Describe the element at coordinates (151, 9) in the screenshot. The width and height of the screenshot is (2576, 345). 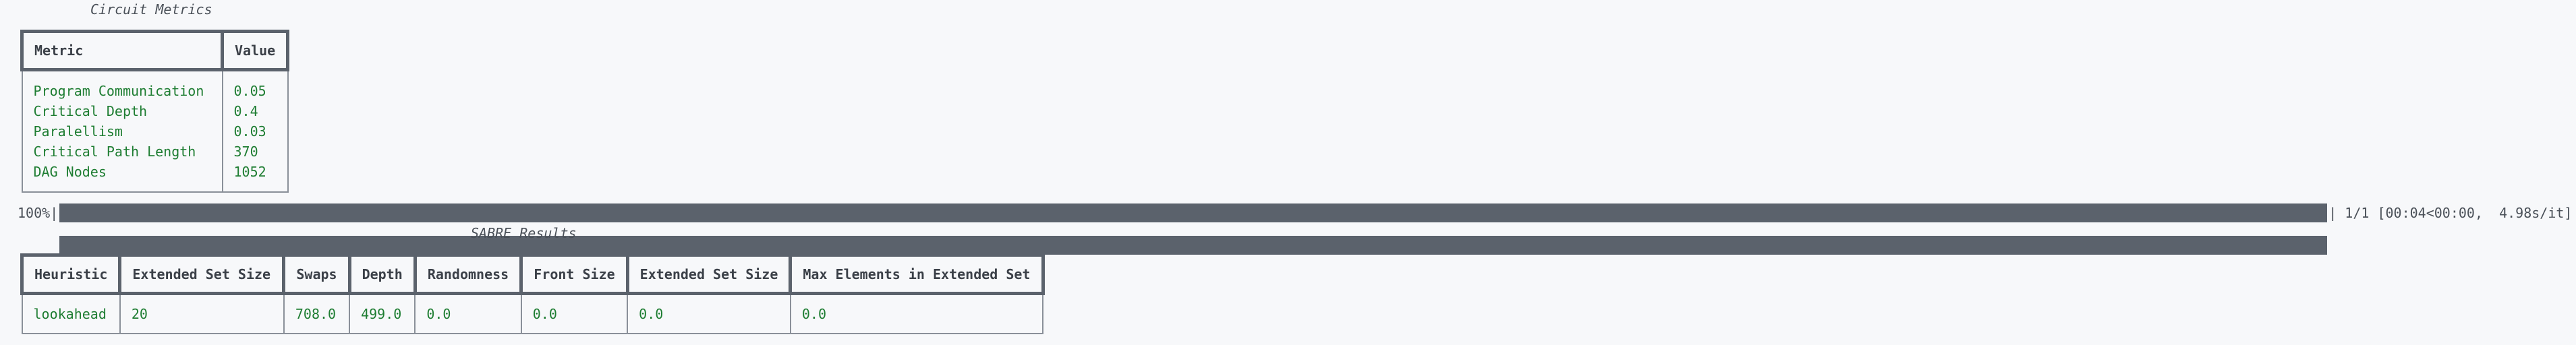
I see `metrics-caption: Circuit Metrics` at that location.